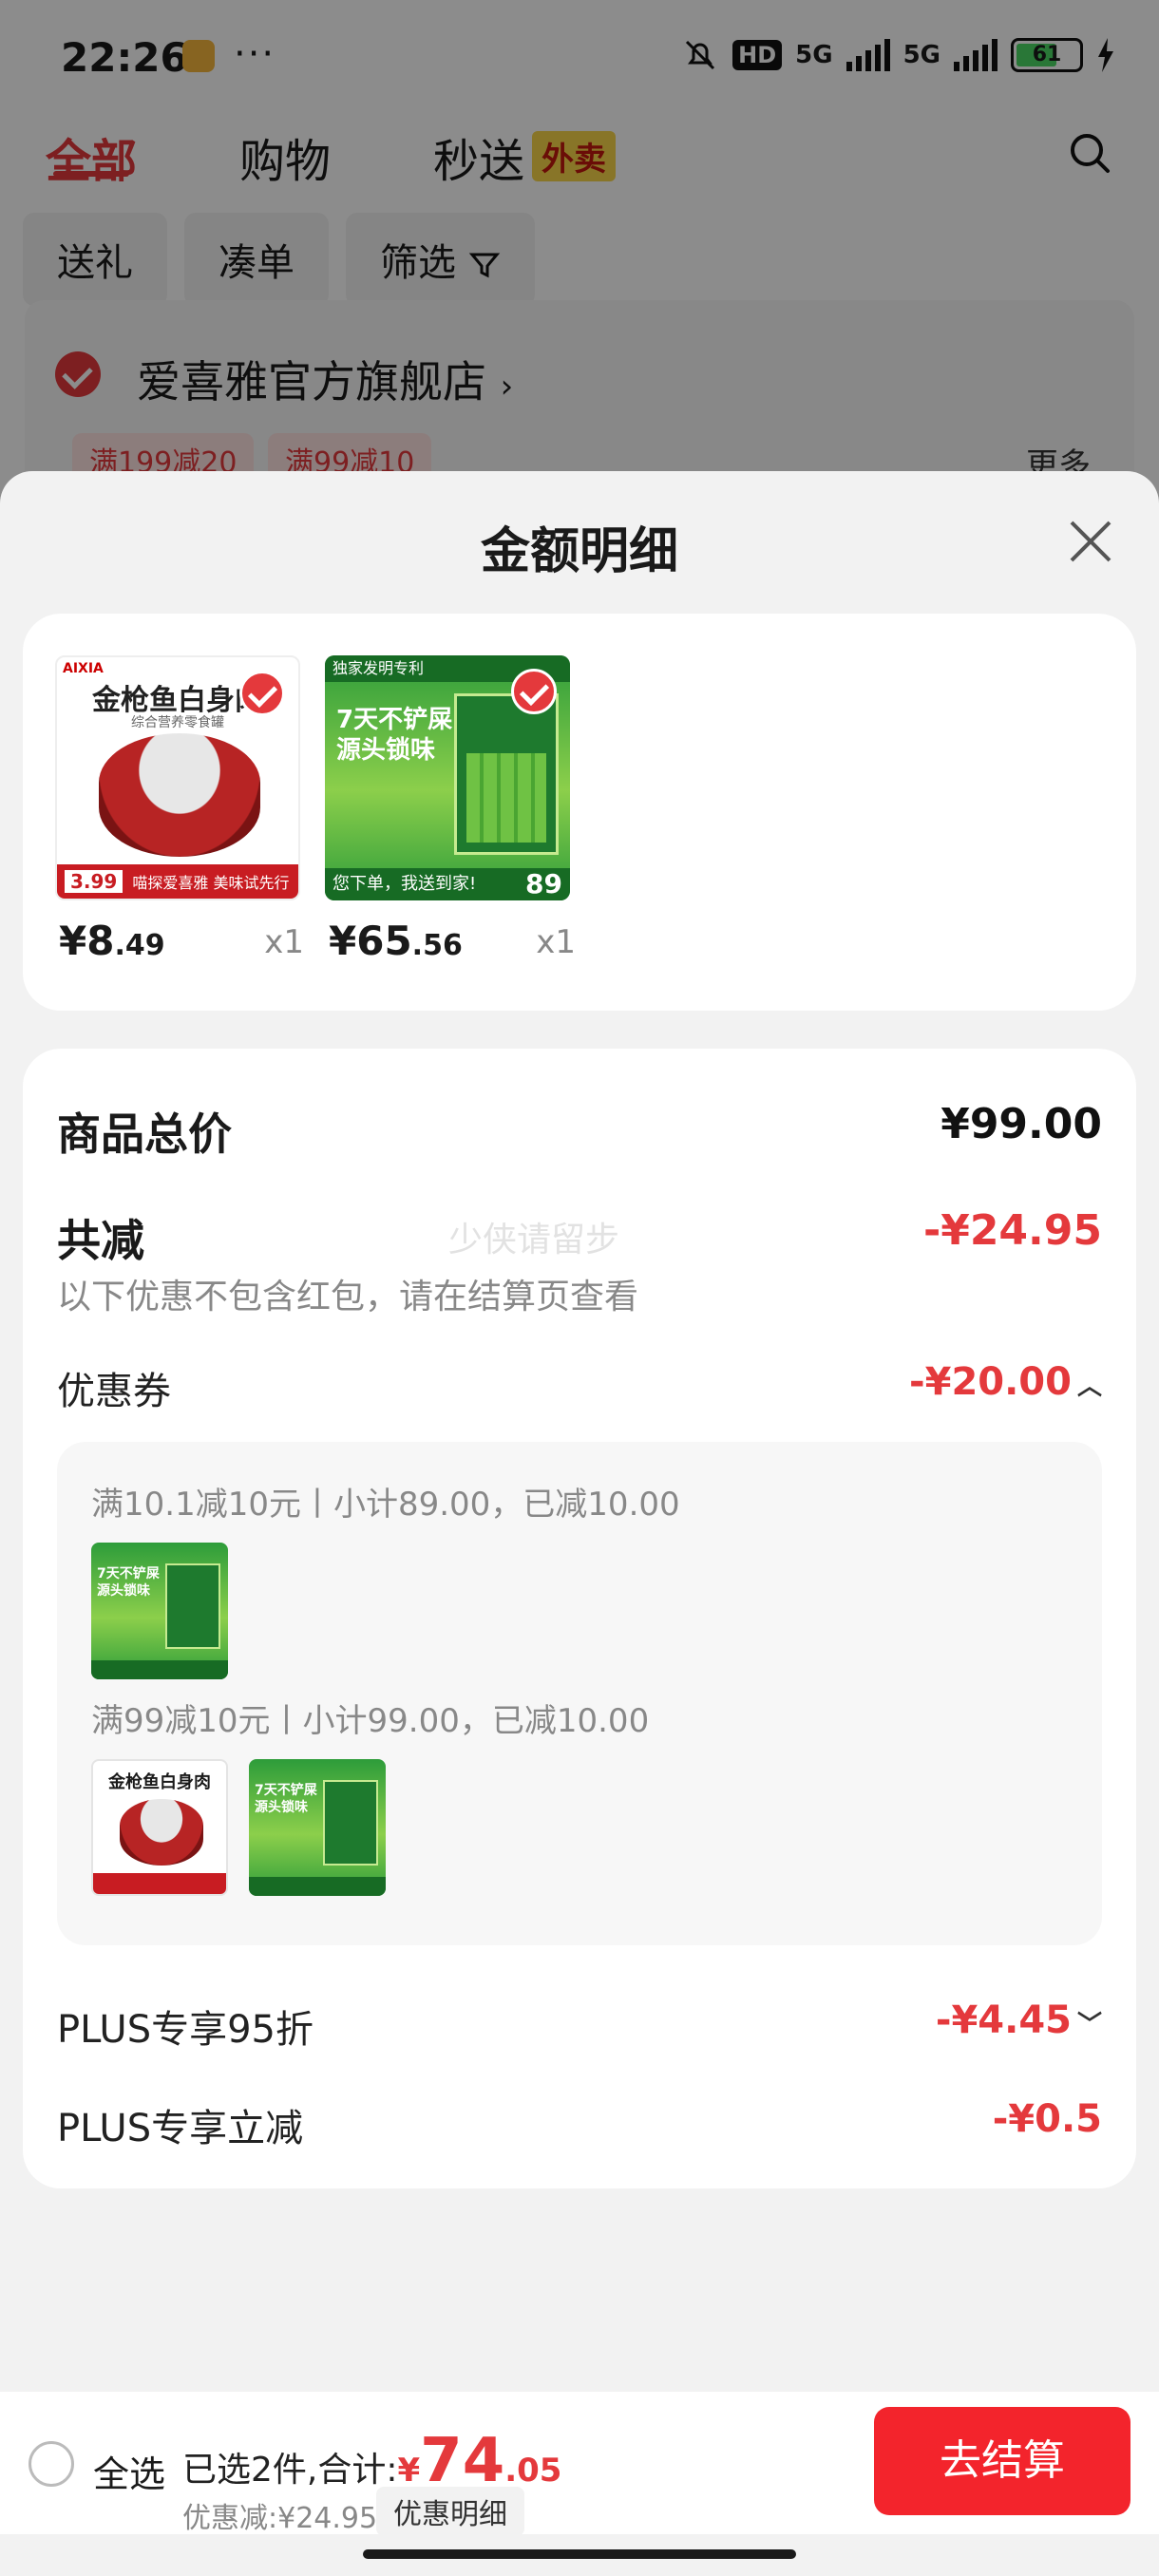 The image size is (1159, 2576). What do you see at coordinates (129, 2471) in the screenshot?
I see `select-all-label: 全选` at bounding box center [129, 2471].